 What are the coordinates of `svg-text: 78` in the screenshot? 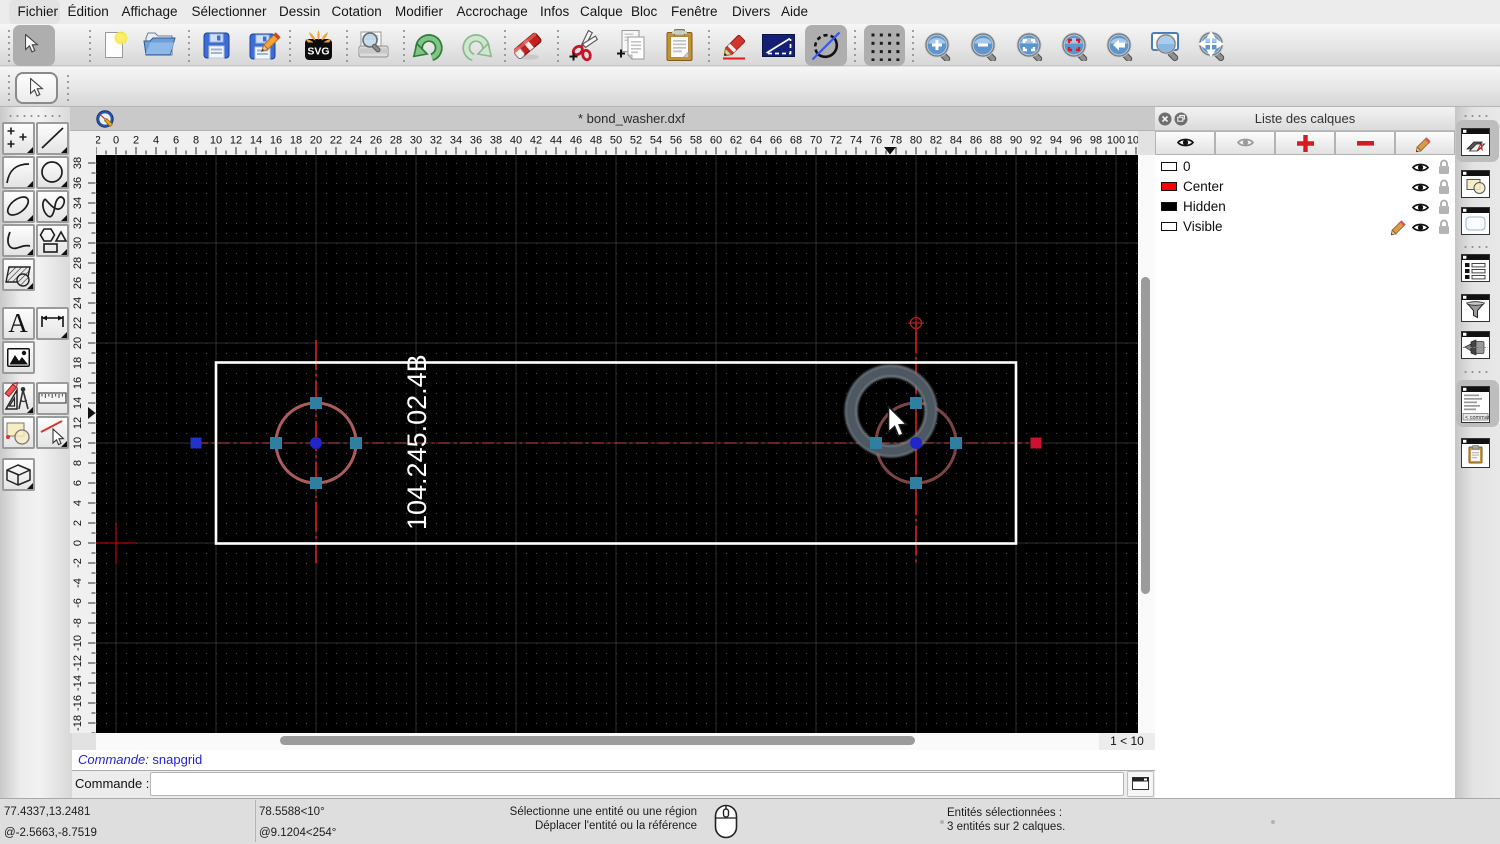 It's located at (896, 141).